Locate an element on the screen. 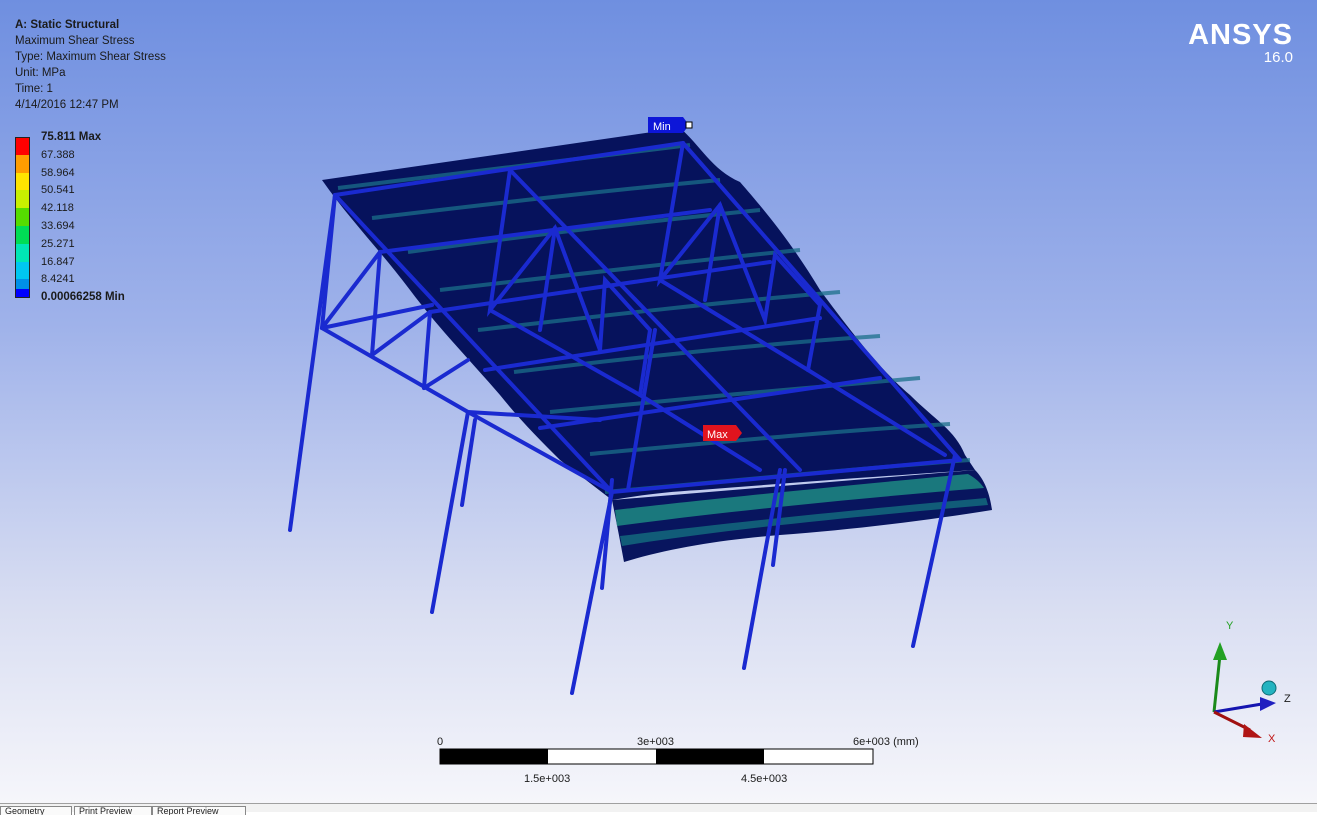 The height and width of the screenshot is (815, 1317). axis-triad is located at coordinates (1244, 690).